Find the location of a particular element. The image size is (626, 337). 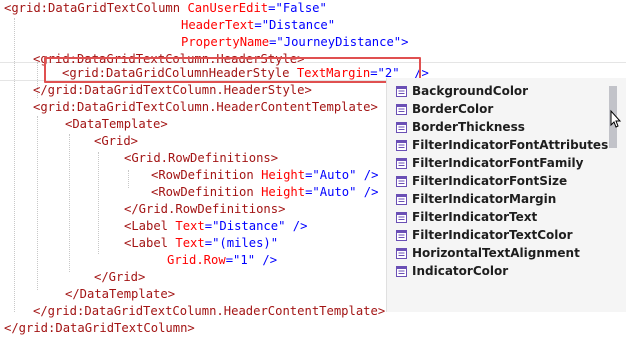

code-line: <Label Text="Distance" /> is located at coordinates (215, 226).